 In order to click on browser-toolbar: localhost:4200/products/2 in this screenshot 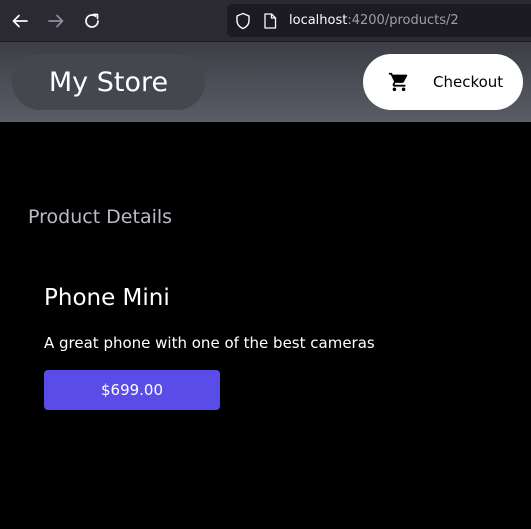, I will do `click(265, 21)`.